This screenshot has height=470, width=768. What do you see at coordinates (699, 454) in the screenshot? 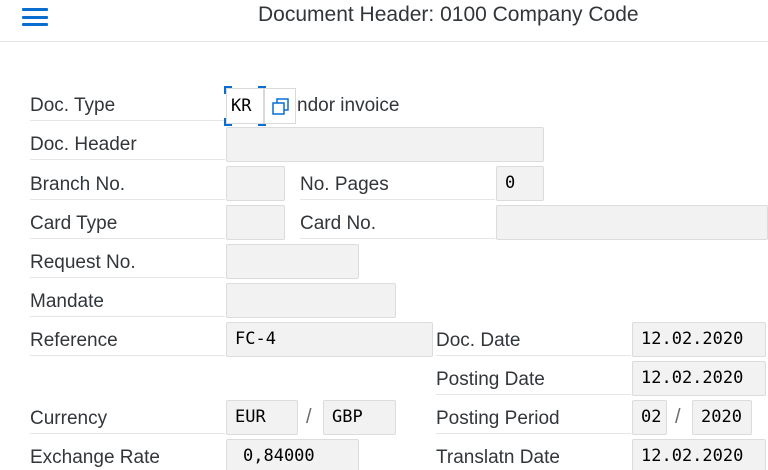
I see `translatn-date-input: 12.02.2020` at bounding box center [699, 454].